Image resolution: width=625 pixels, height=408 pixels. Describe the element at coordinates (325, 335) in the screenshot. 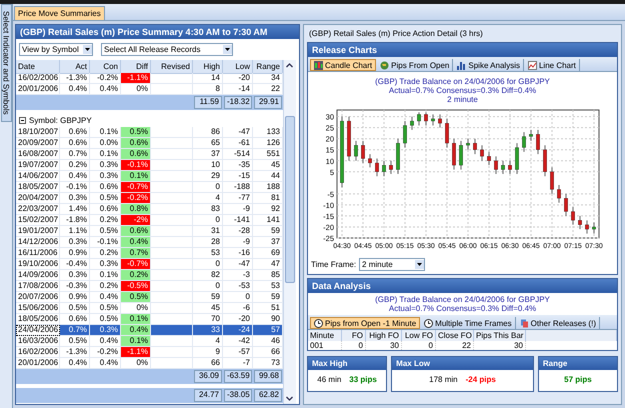

I see `column-header: Minute` at that location.